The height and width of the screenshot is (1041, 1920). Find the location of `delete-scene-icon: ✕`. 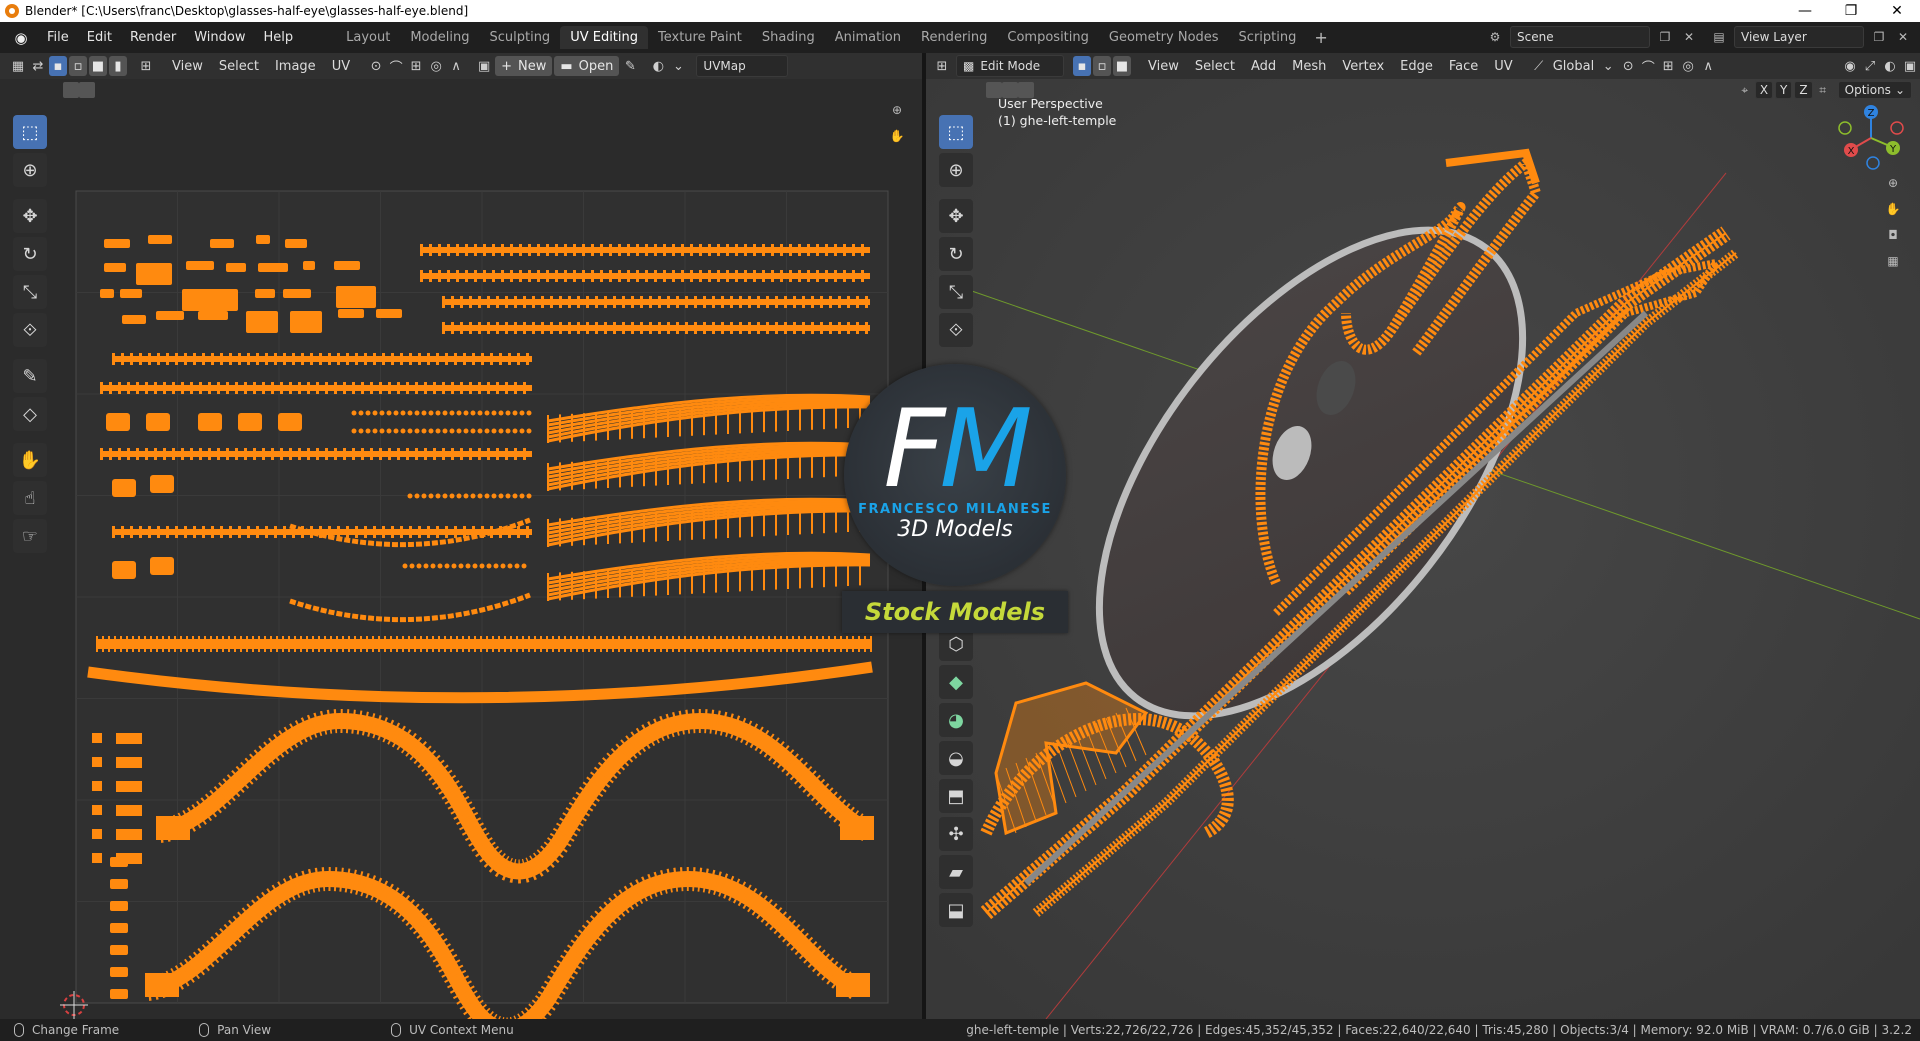

delete-scene-icon: ✕ is located at coordinates (1689, 37).